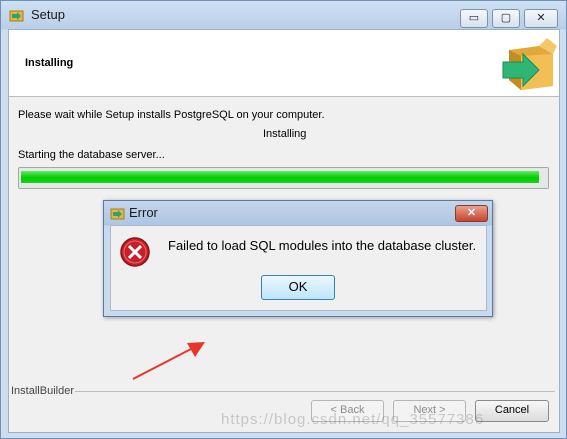 The image size is (567, 439). I want to click on dialog-close-button: ✕, so click(471, 213).